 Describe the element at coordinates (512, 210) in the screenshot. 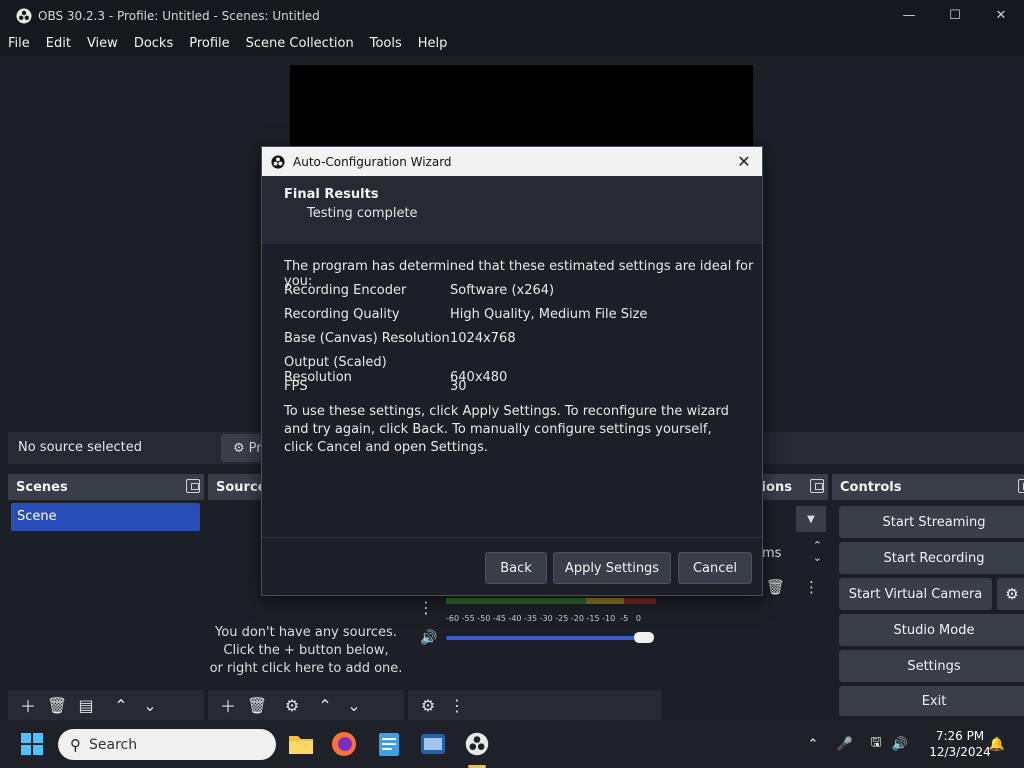

I see `dialog-header: Final Results Testing complete` at that location.